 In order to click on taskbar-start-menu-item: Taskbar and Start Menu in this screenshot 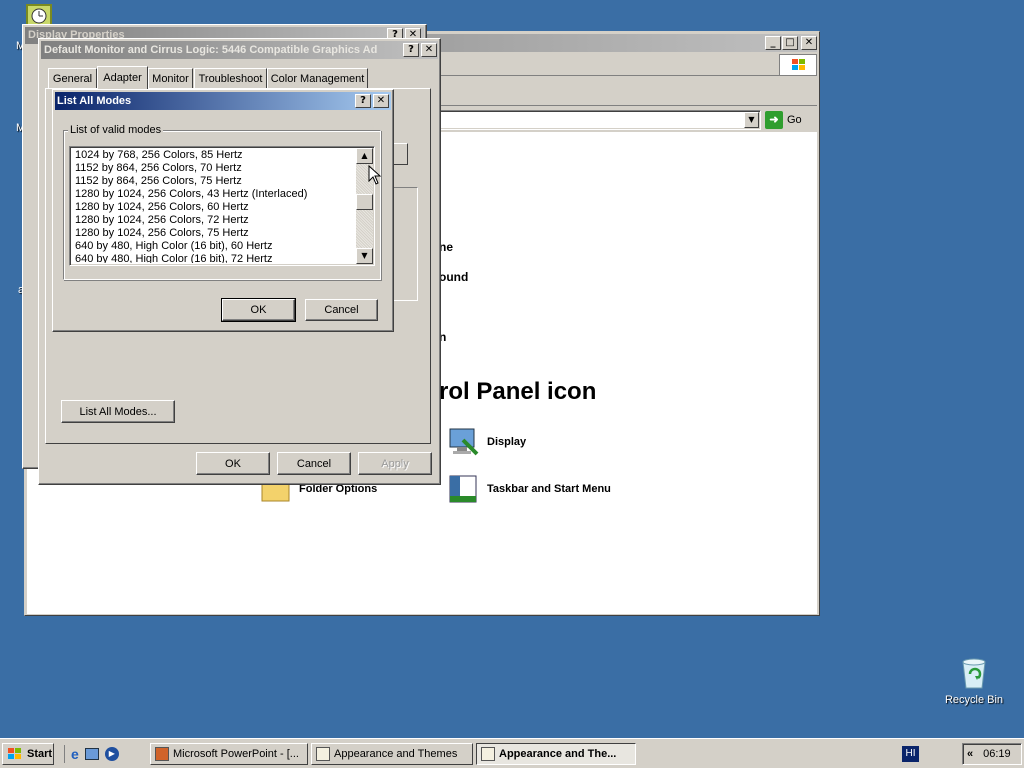, I will do `click(557, 489)`.